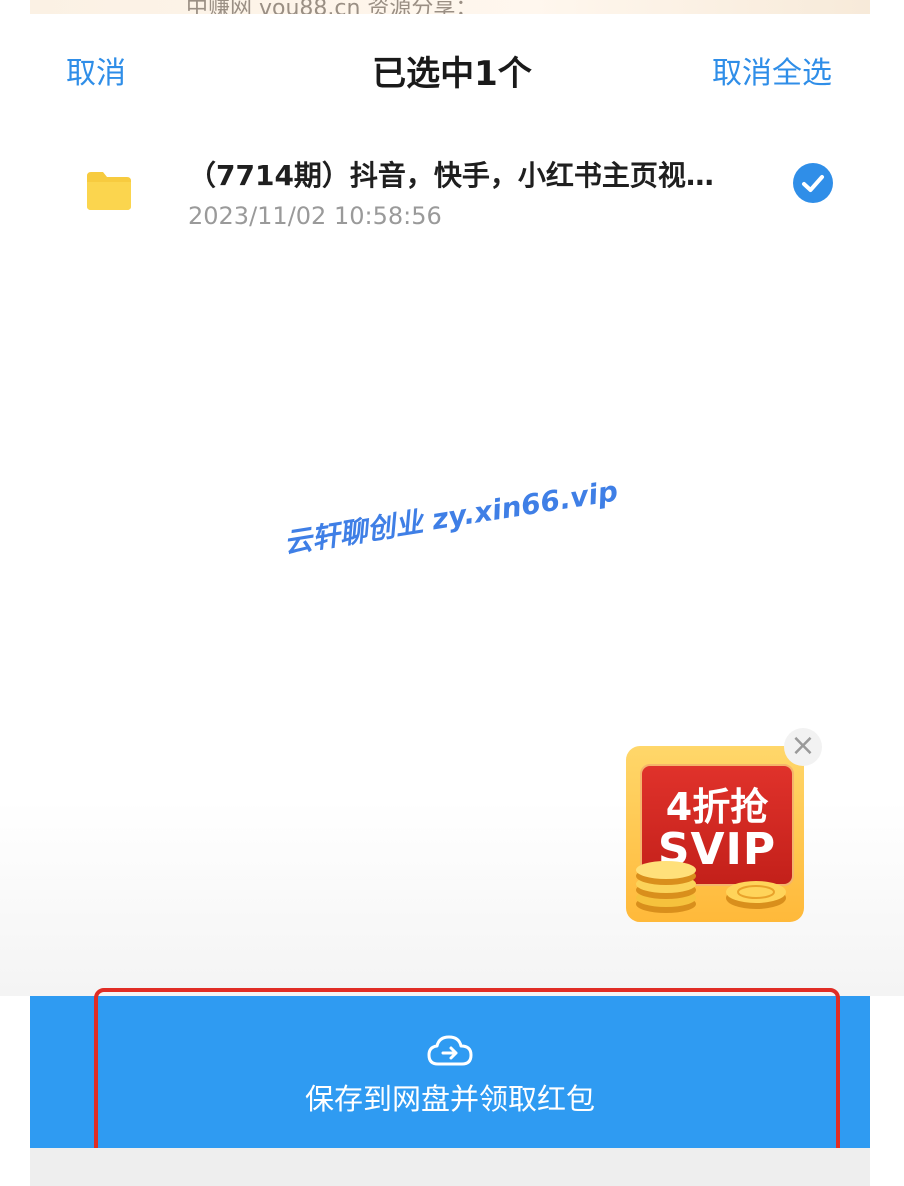  I want to click on close-icon: ×, so click(803, 747).